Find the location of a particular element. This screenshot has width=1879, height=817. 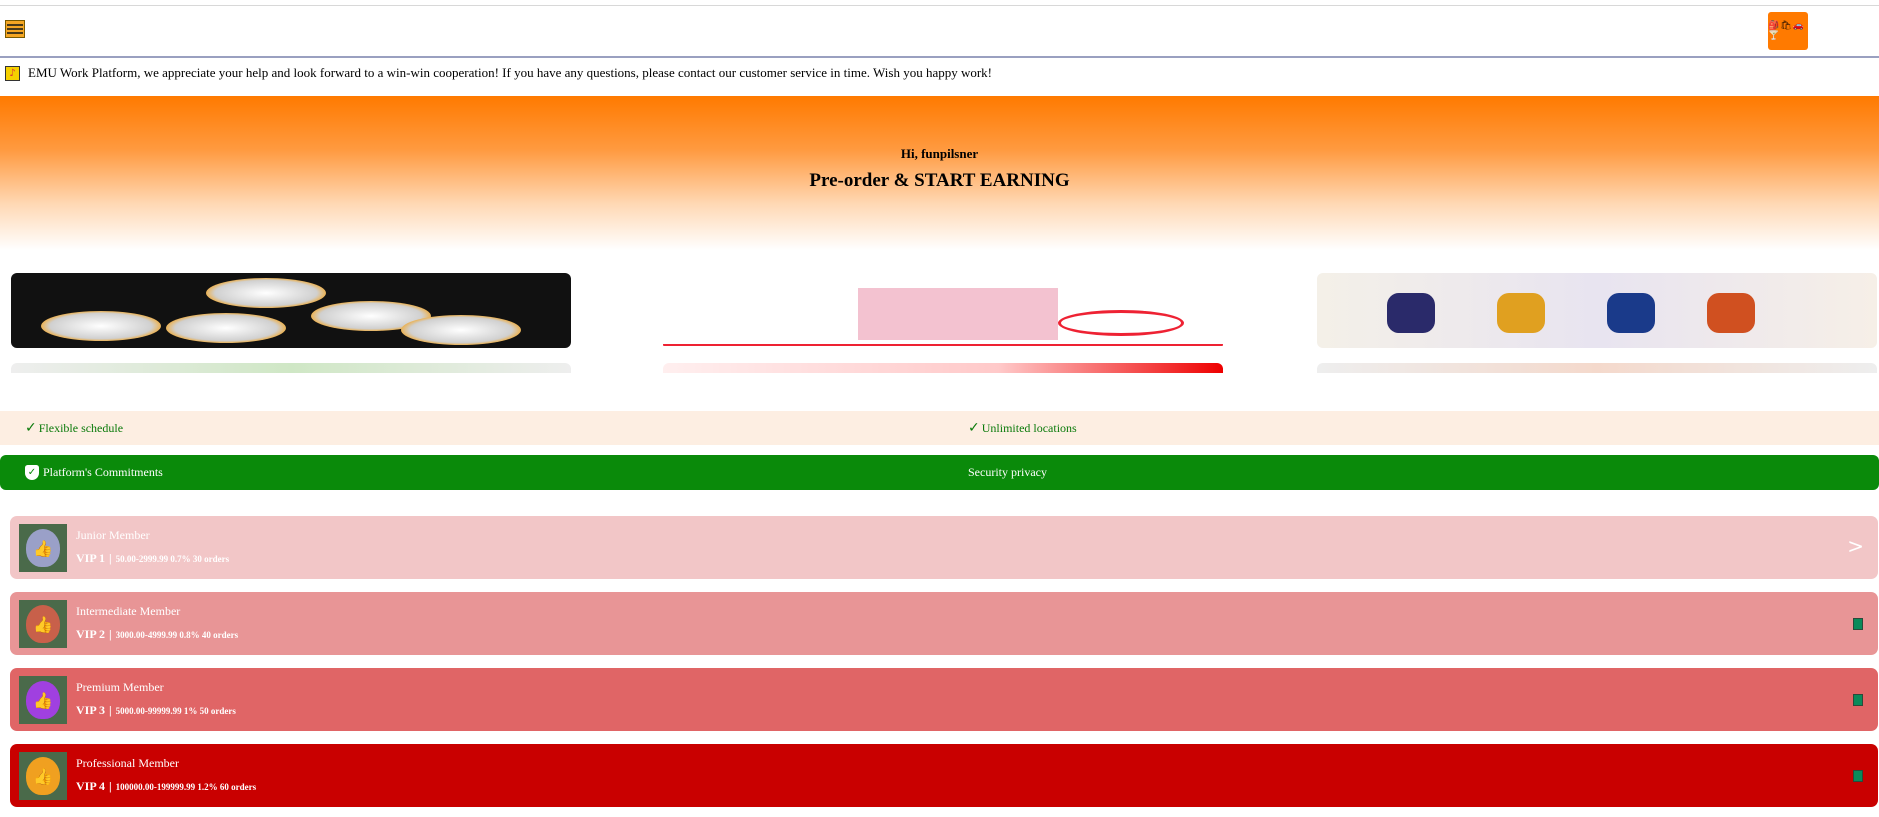

shield-check-icon: ✓ is located at coordinates (32, 472).